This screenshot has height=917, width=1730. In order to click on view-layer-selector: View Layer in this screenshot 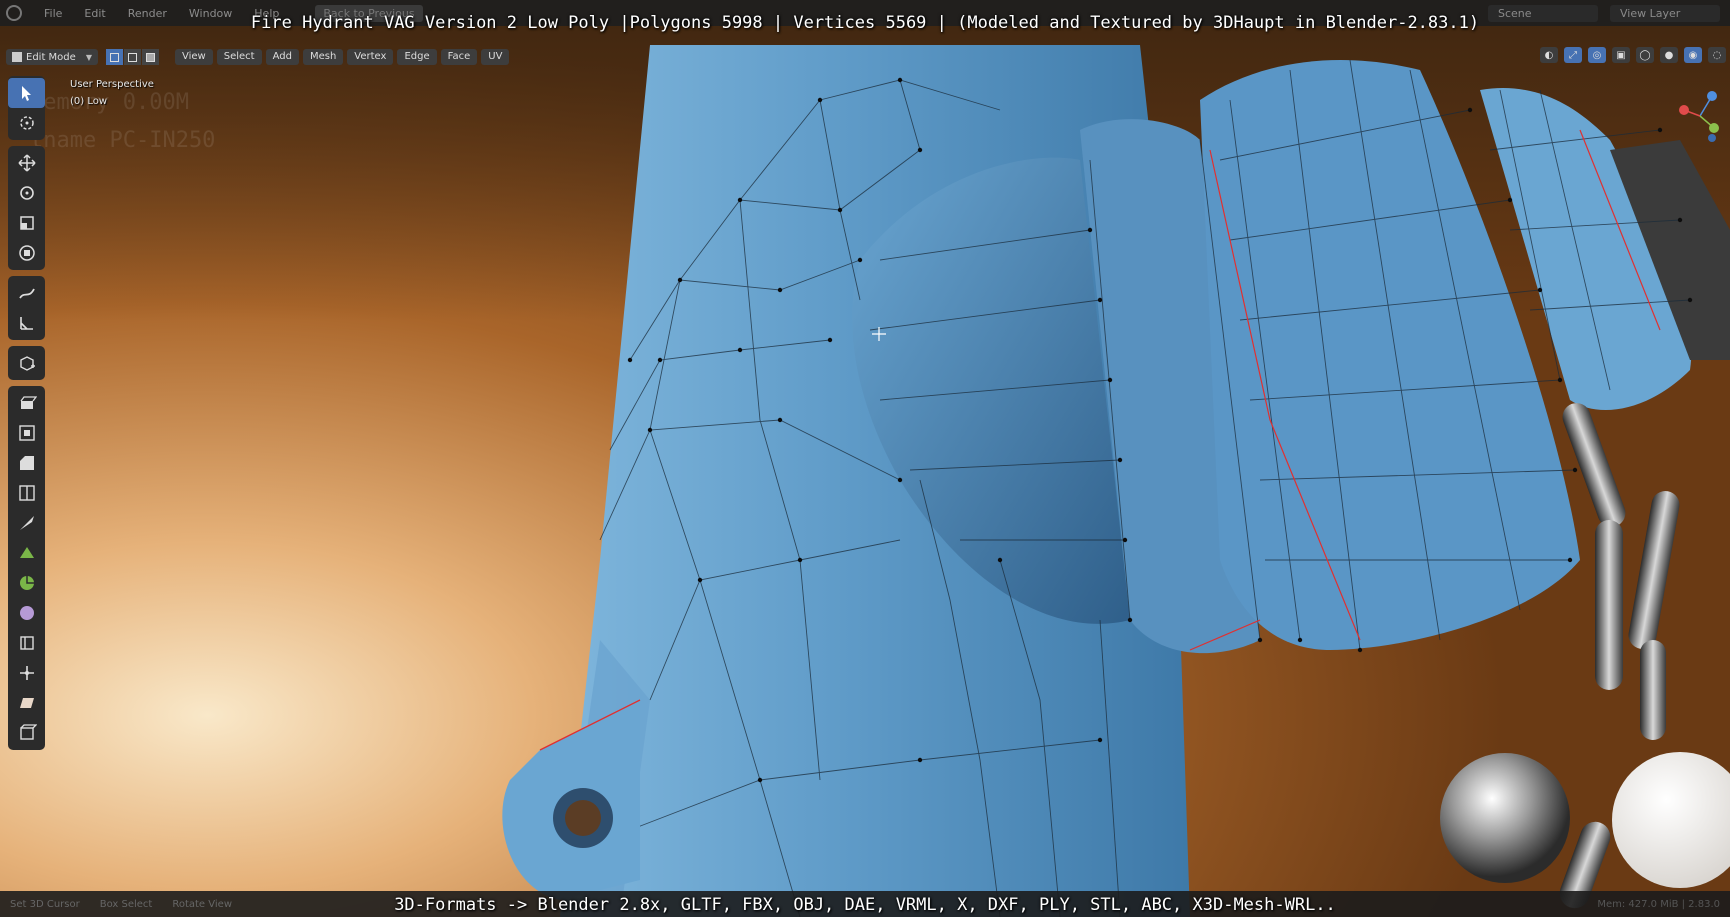, I will do `click(1665, 13)`.